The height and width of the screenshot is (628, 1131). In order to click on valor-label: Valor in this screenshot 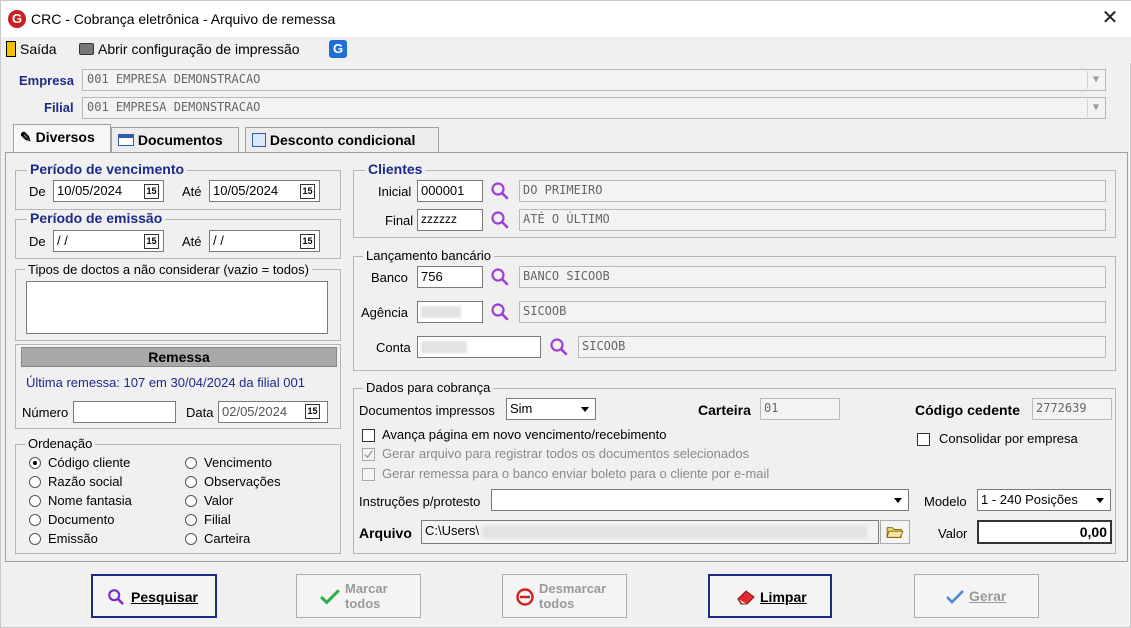, I will do `click(953, 533)`.